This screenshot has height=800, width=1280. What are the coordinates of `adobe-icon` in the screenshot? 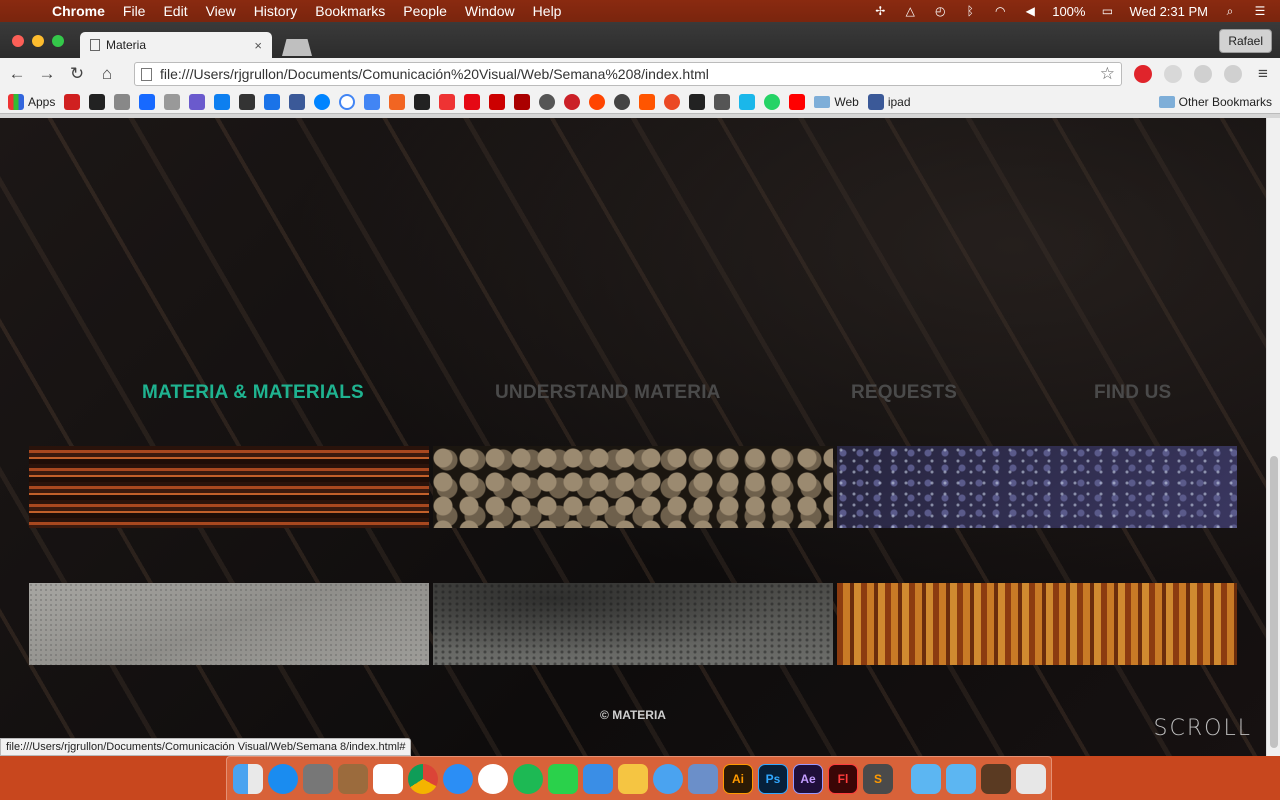 It's located at (72, 101).